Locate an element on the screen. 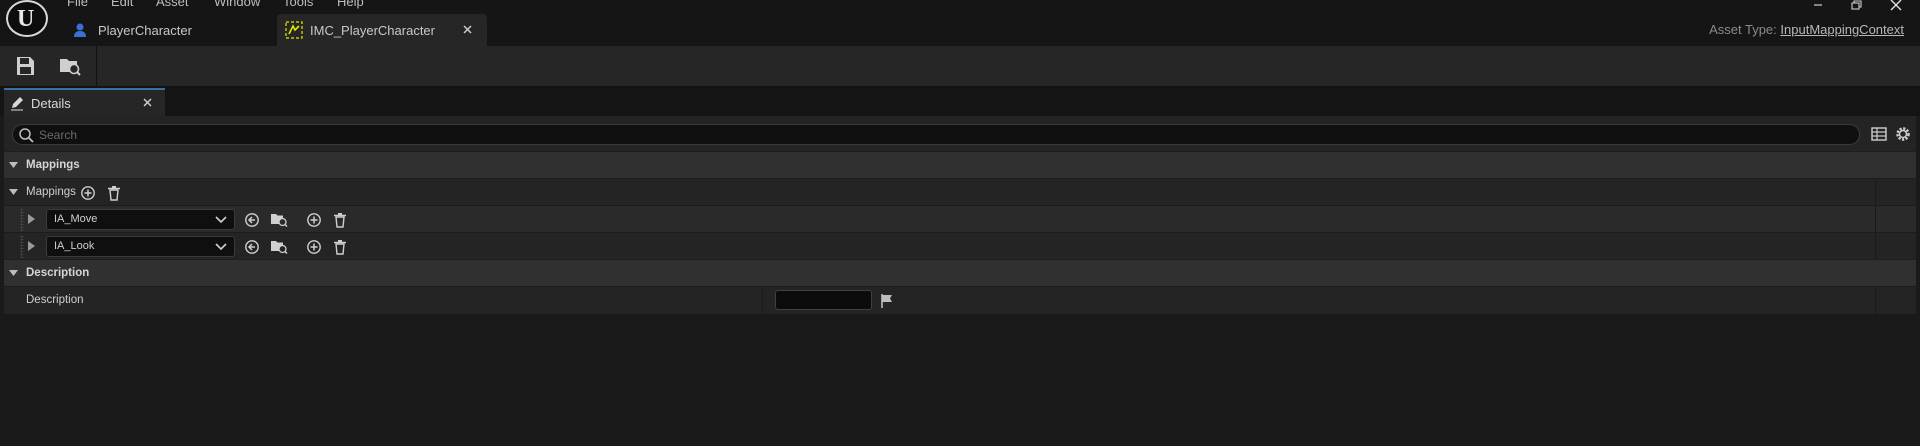  action-value: IA_Look is located at coordinates (74, 246).